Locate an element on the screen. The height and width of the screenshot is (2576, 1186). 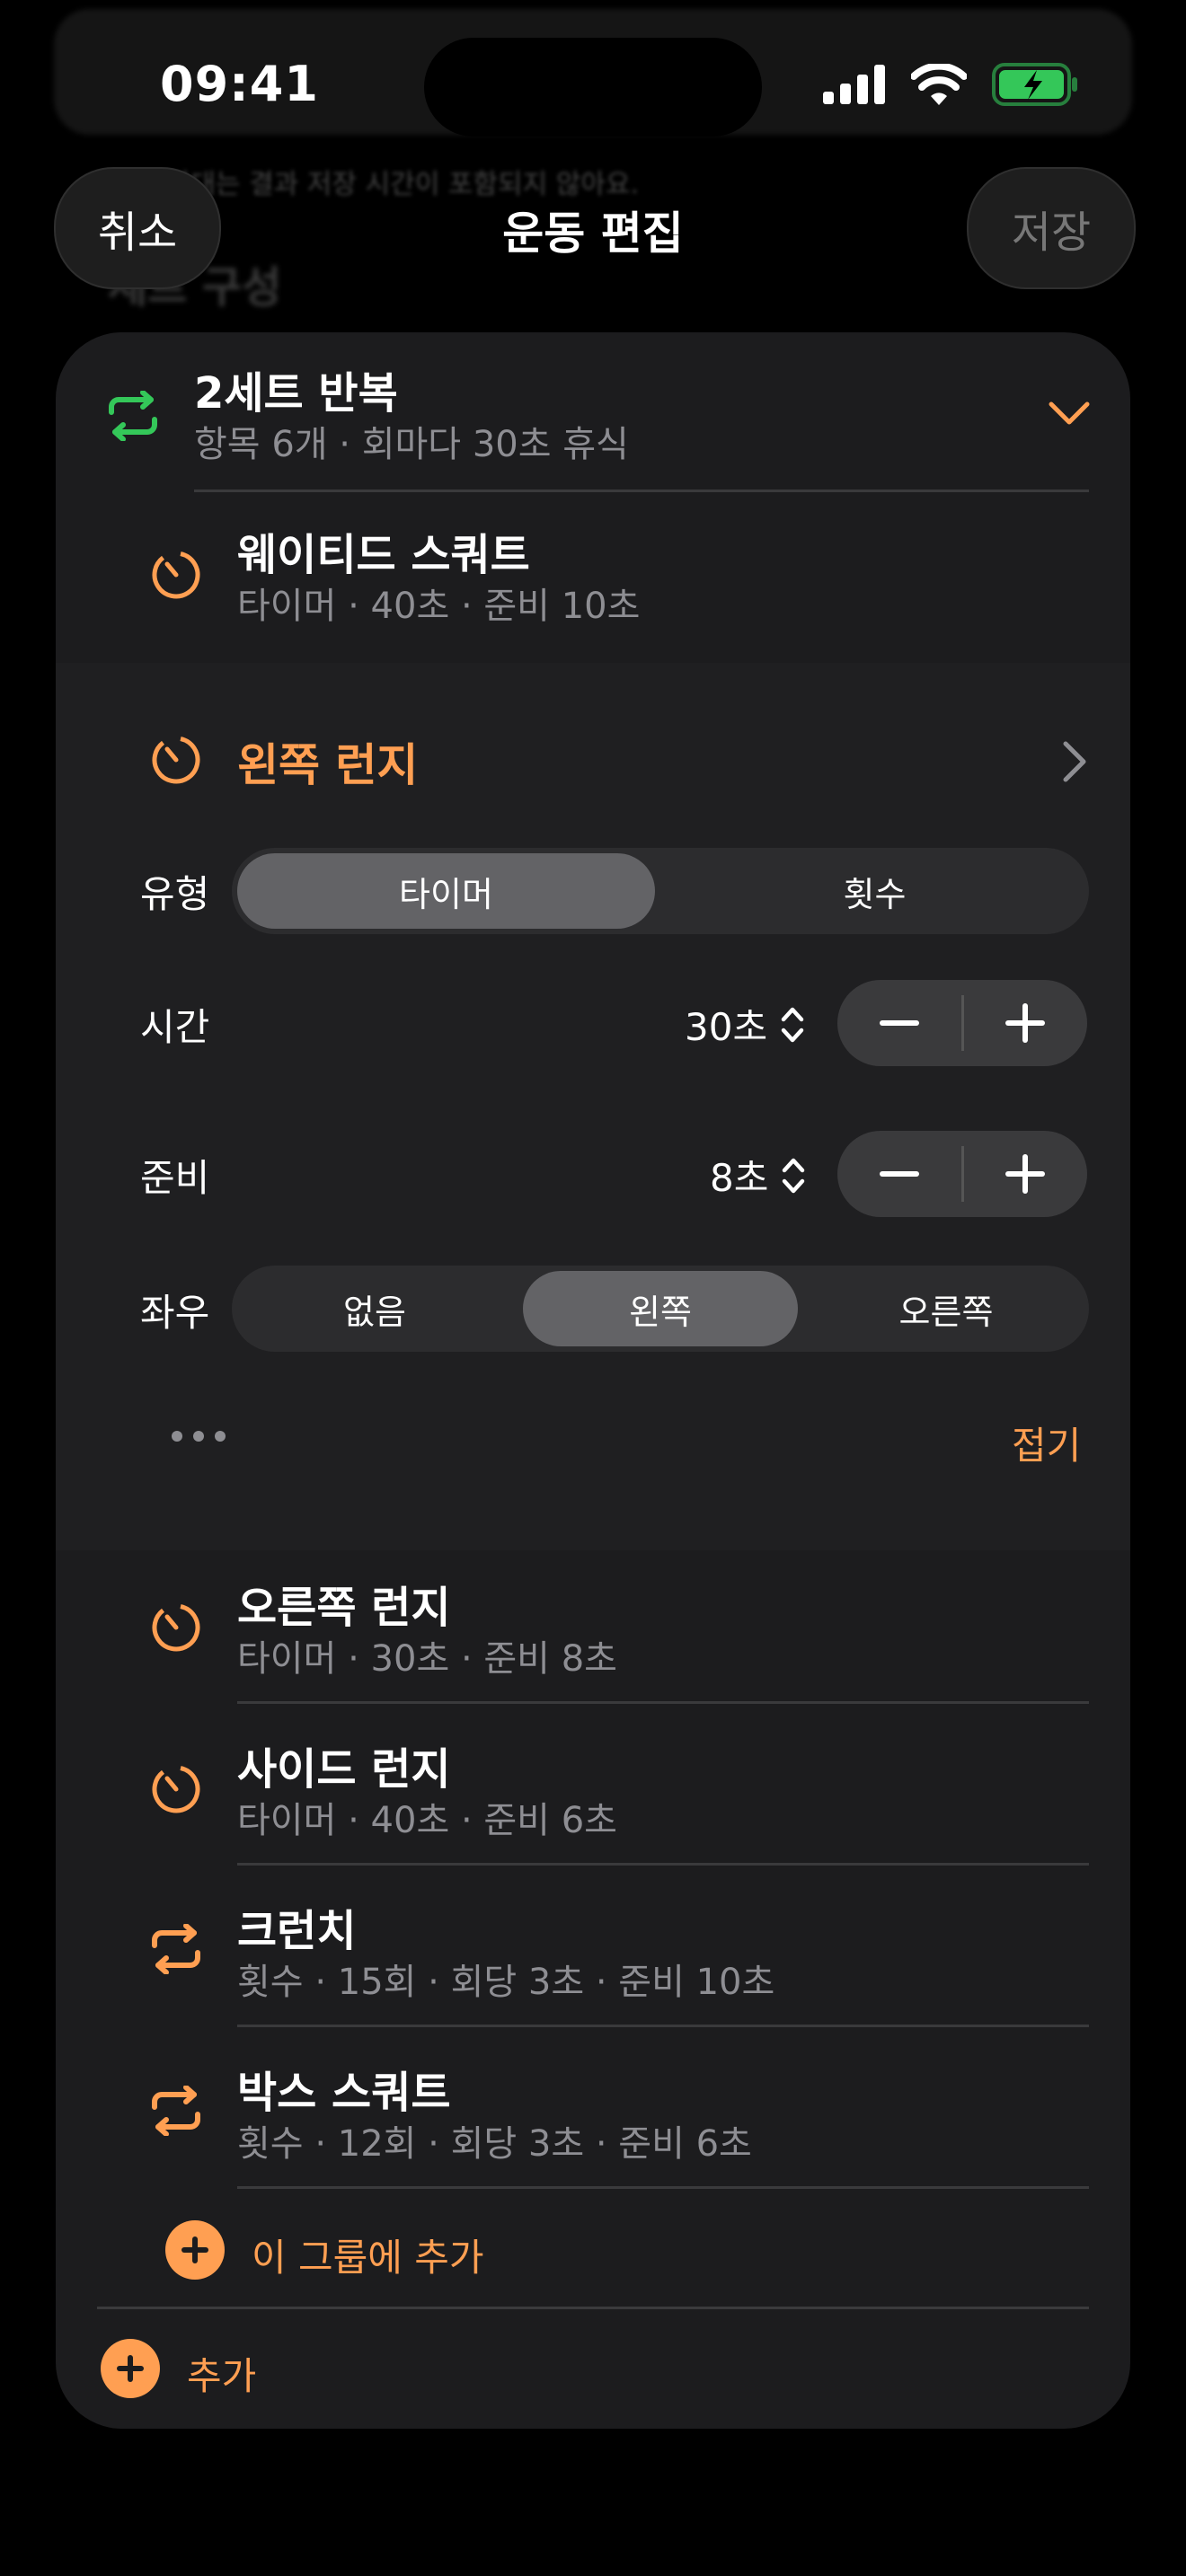
item-name: 크런치 is located at coordinates (297, 1931).